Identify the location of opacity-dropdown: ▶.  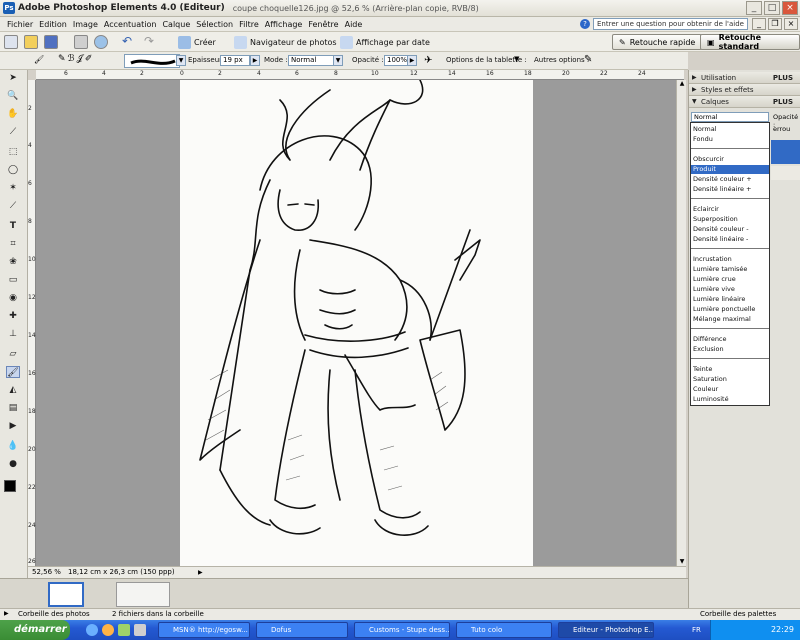
(412, 60).